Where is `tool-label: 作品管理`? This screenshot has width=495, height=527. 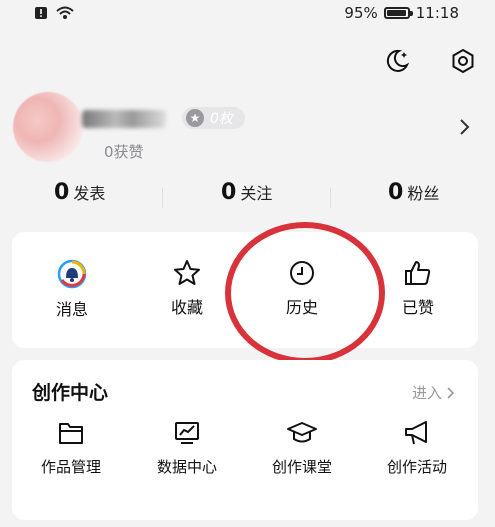 tool-label: 作品管理 is located at coordinates (70, 467).